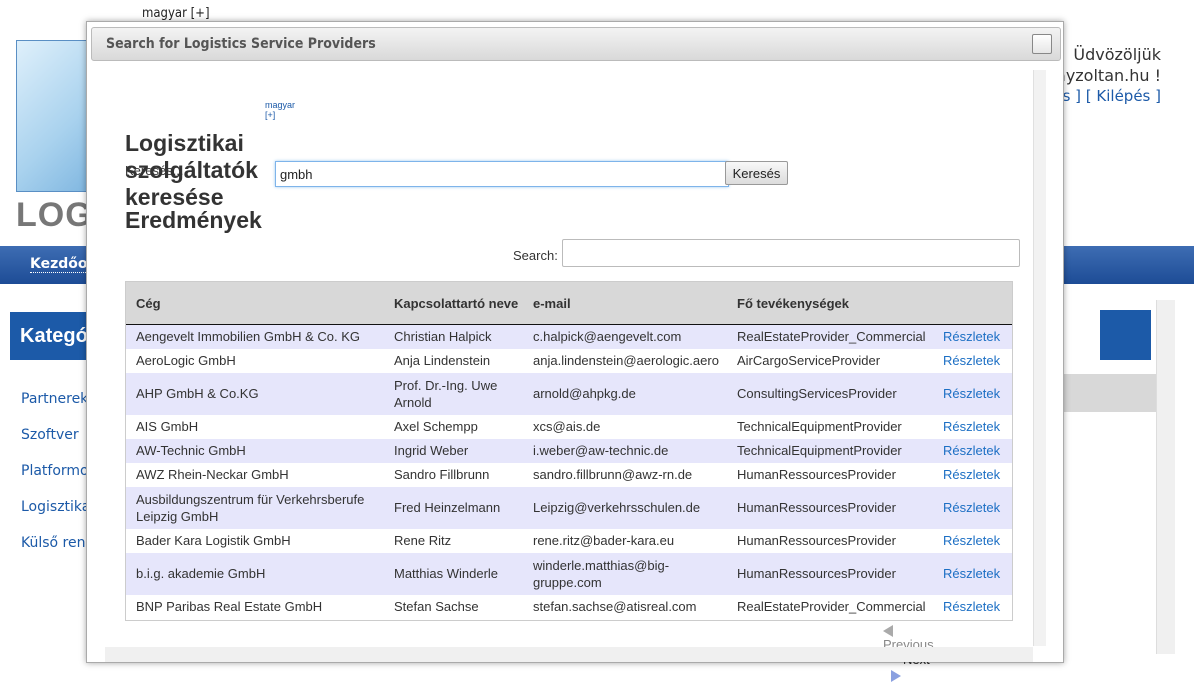 This screenshot has width=1194, height=682. What do you see at coordinates (54, 215) in the screenshot?
I see `logo-text: LOG` at bounding box center [54, 215].